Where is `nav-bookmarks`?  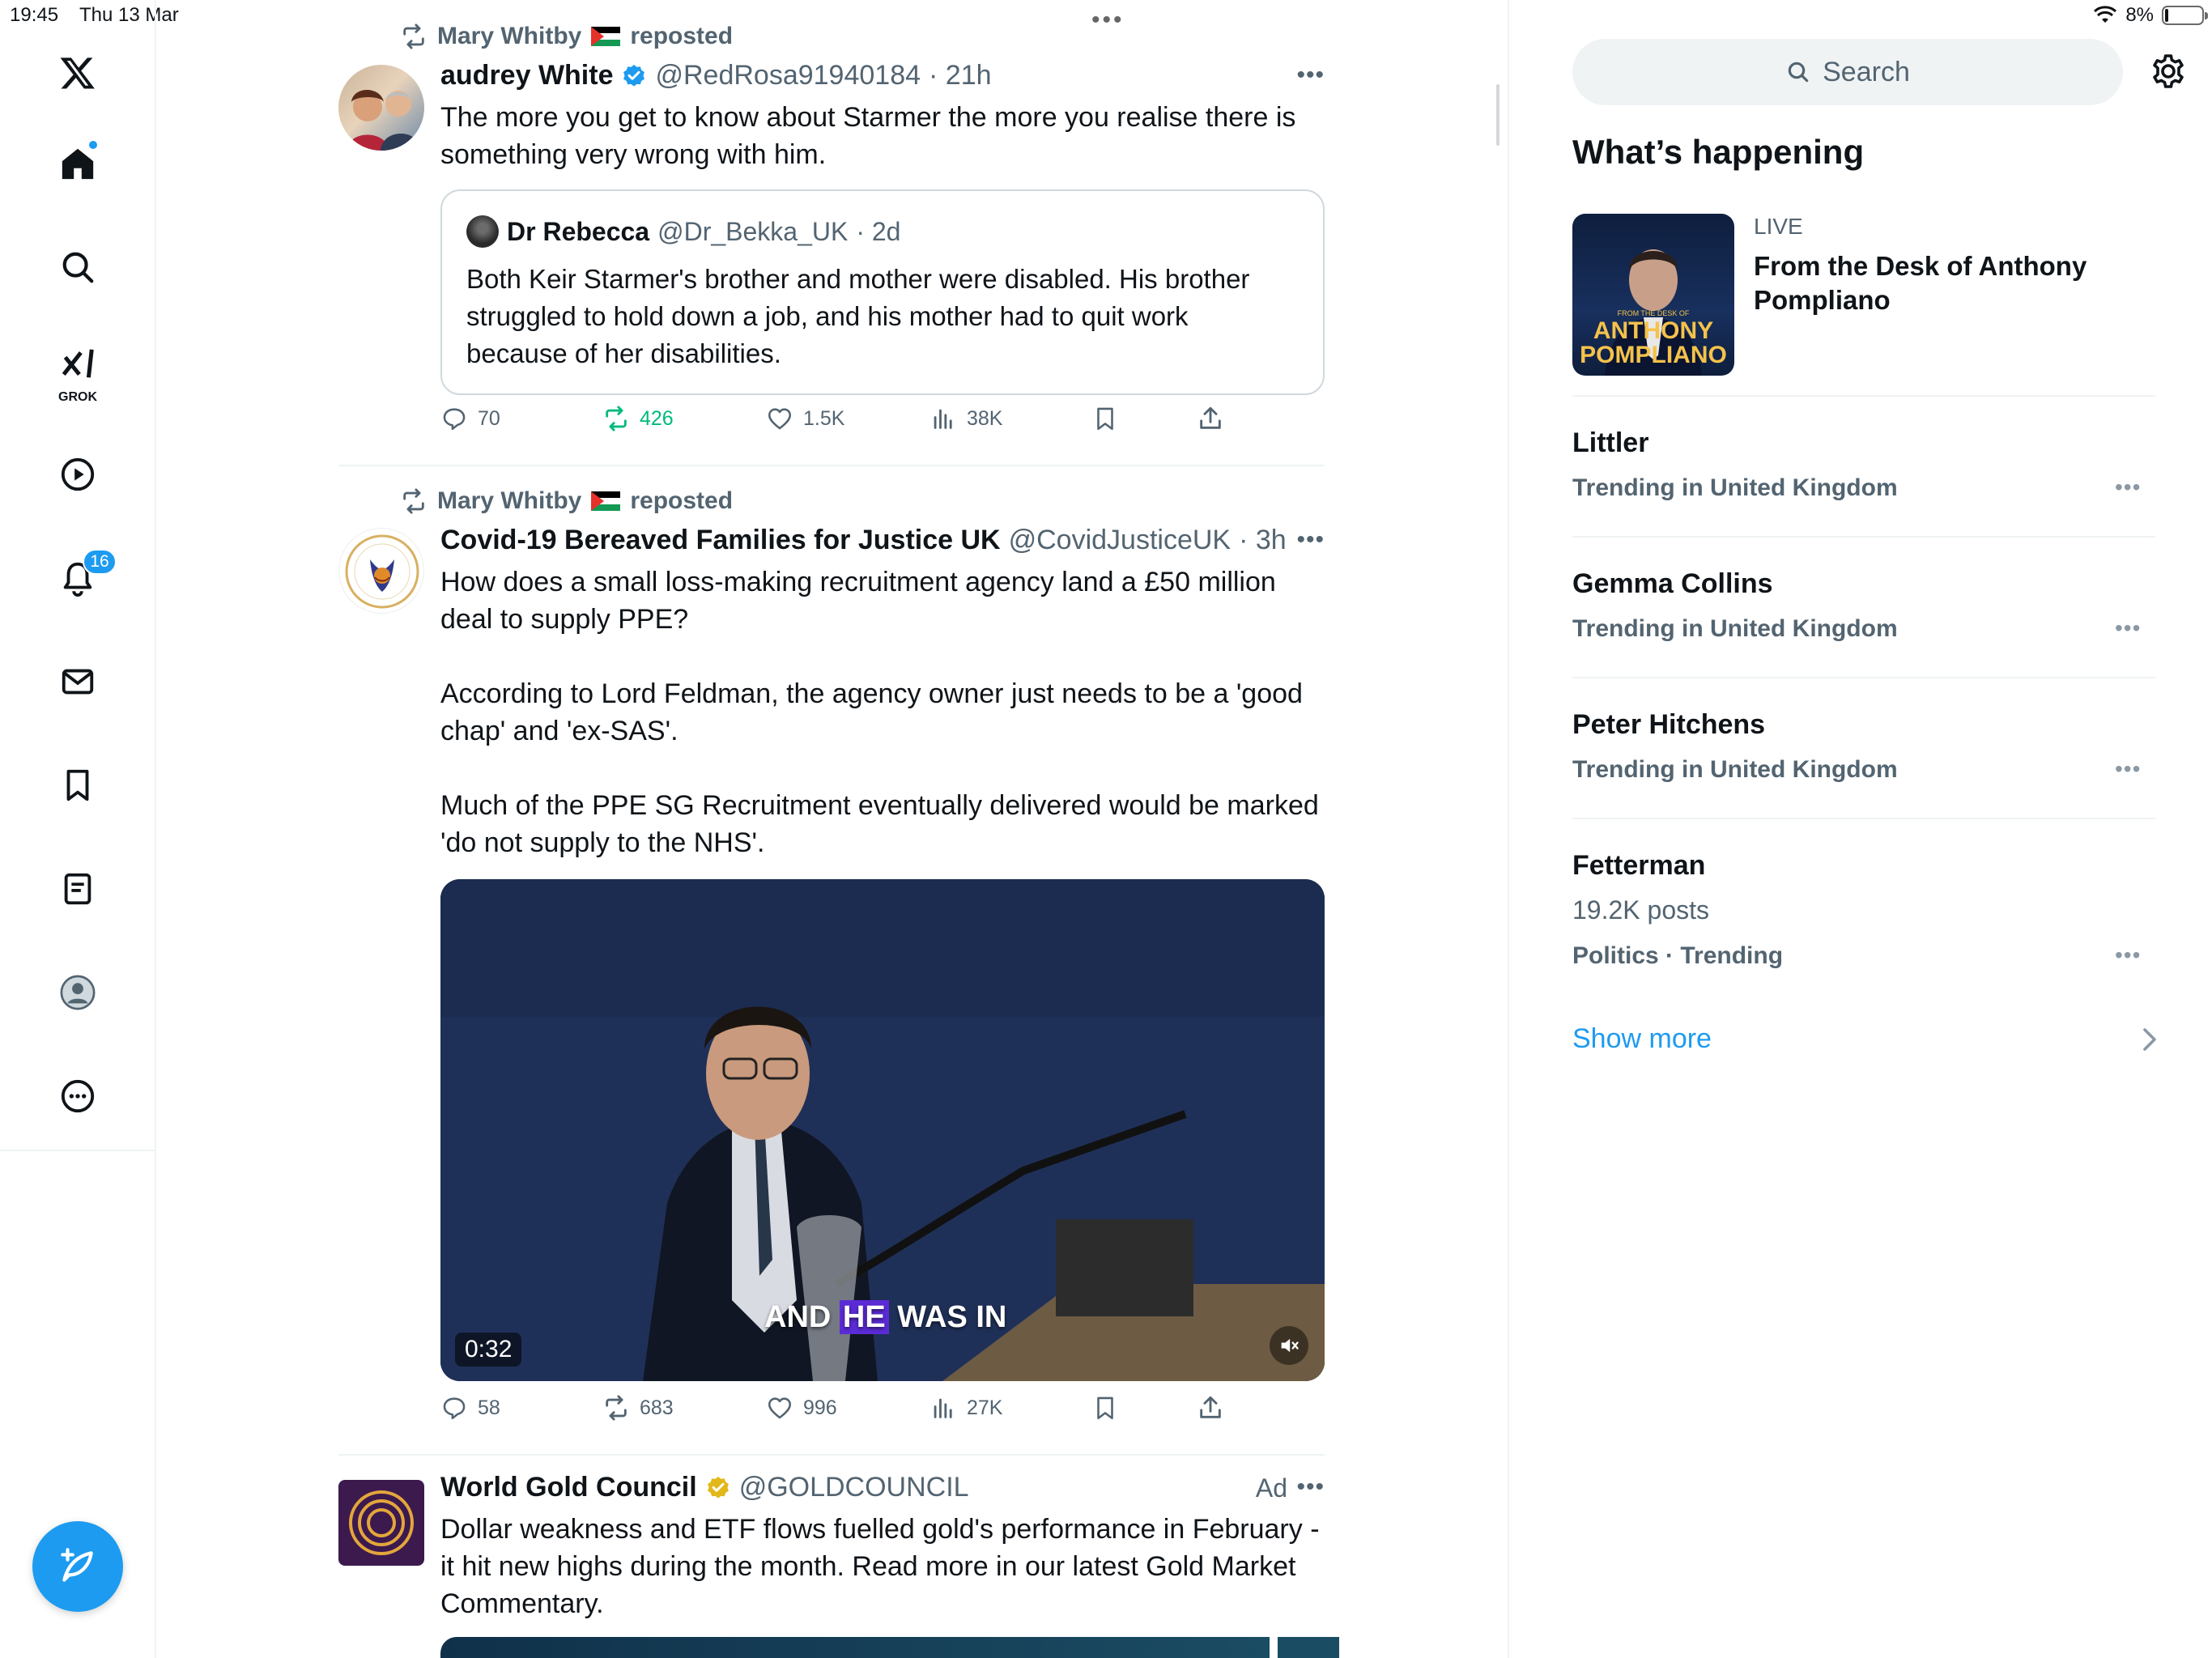 nav-bookmarks is located at coordinates (77, 785).